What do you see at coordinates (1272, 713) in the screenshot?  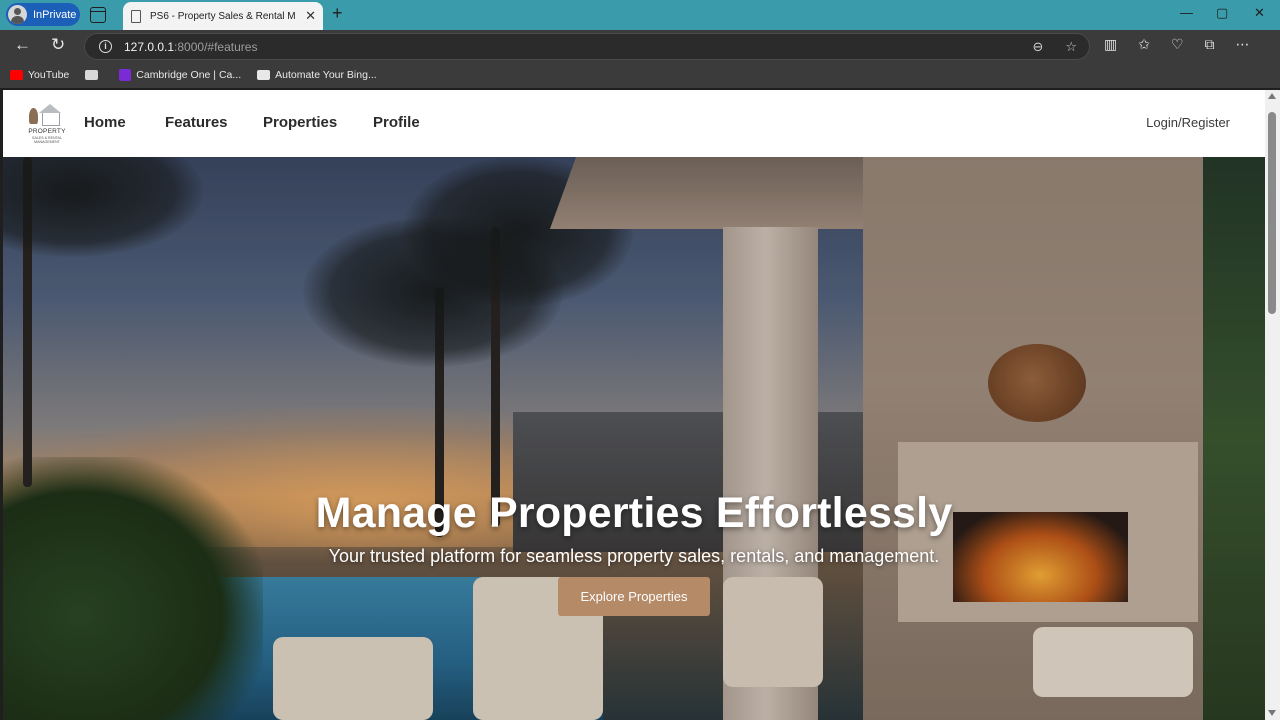 I see `scroll-down-icon` at bounding box center [1272, 713].